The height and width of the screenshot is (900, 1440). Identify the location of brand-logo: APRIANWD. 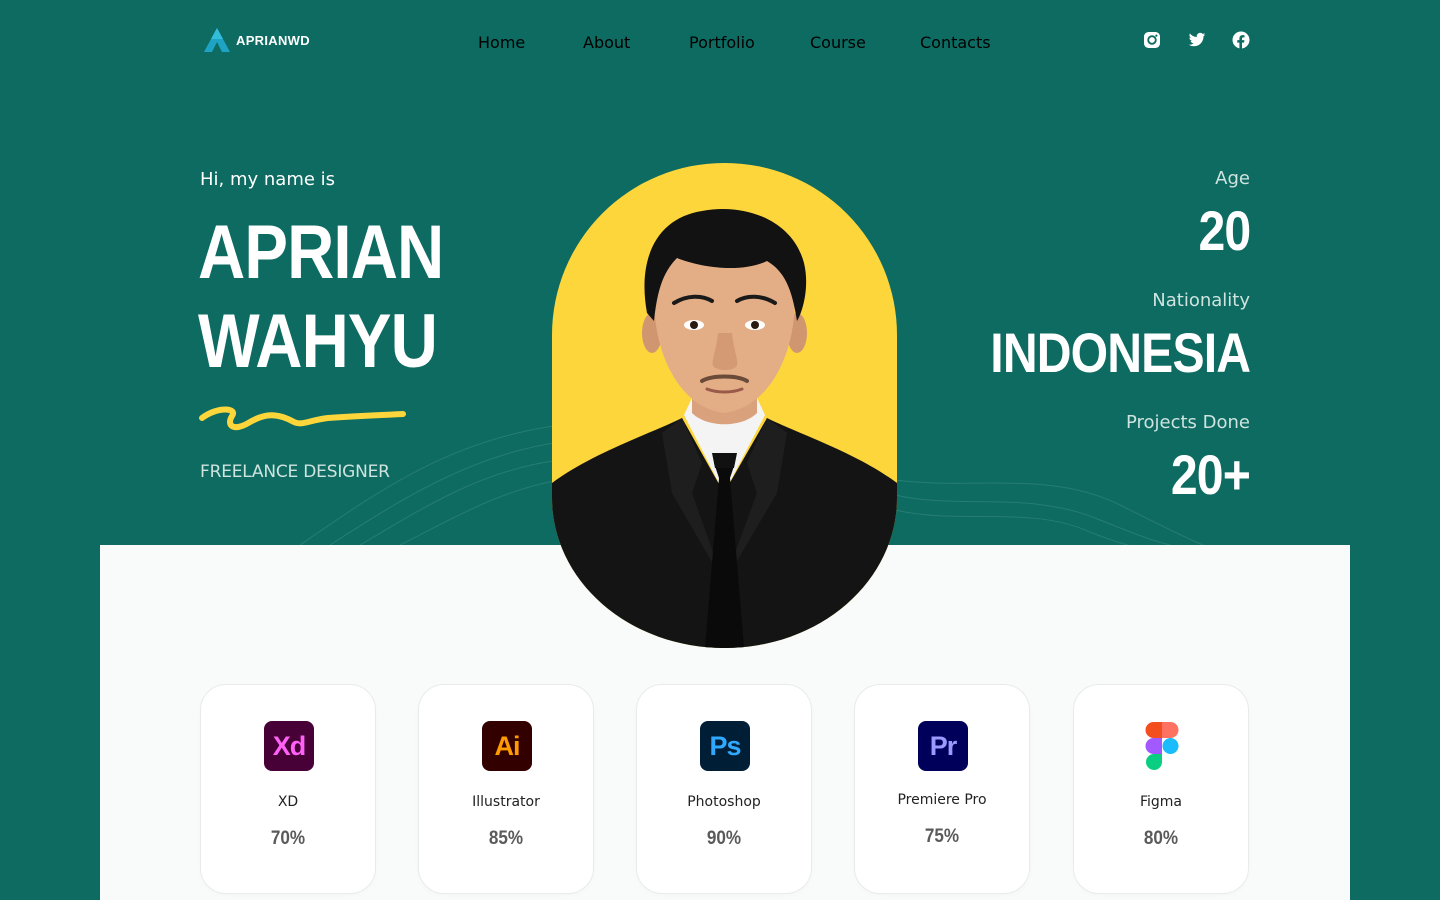
(256, 40).